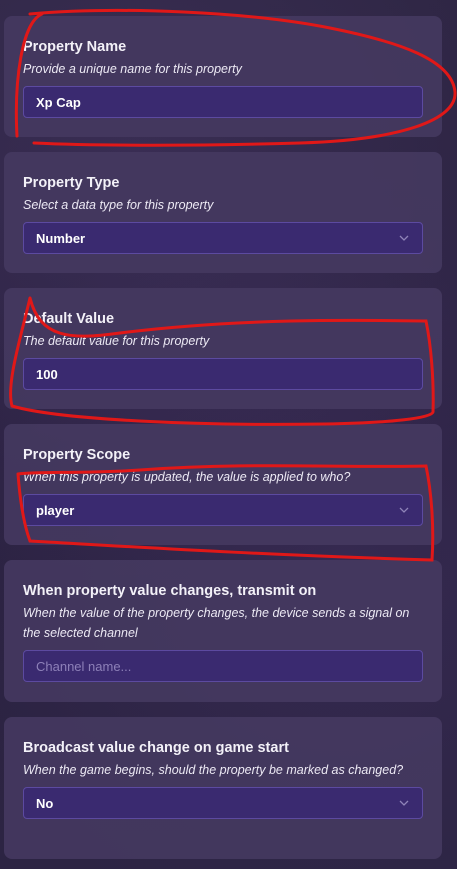 Image resolution: width=457 pixels, height=869 pixels. I want to click on channel-name-field, so click(223, 666).